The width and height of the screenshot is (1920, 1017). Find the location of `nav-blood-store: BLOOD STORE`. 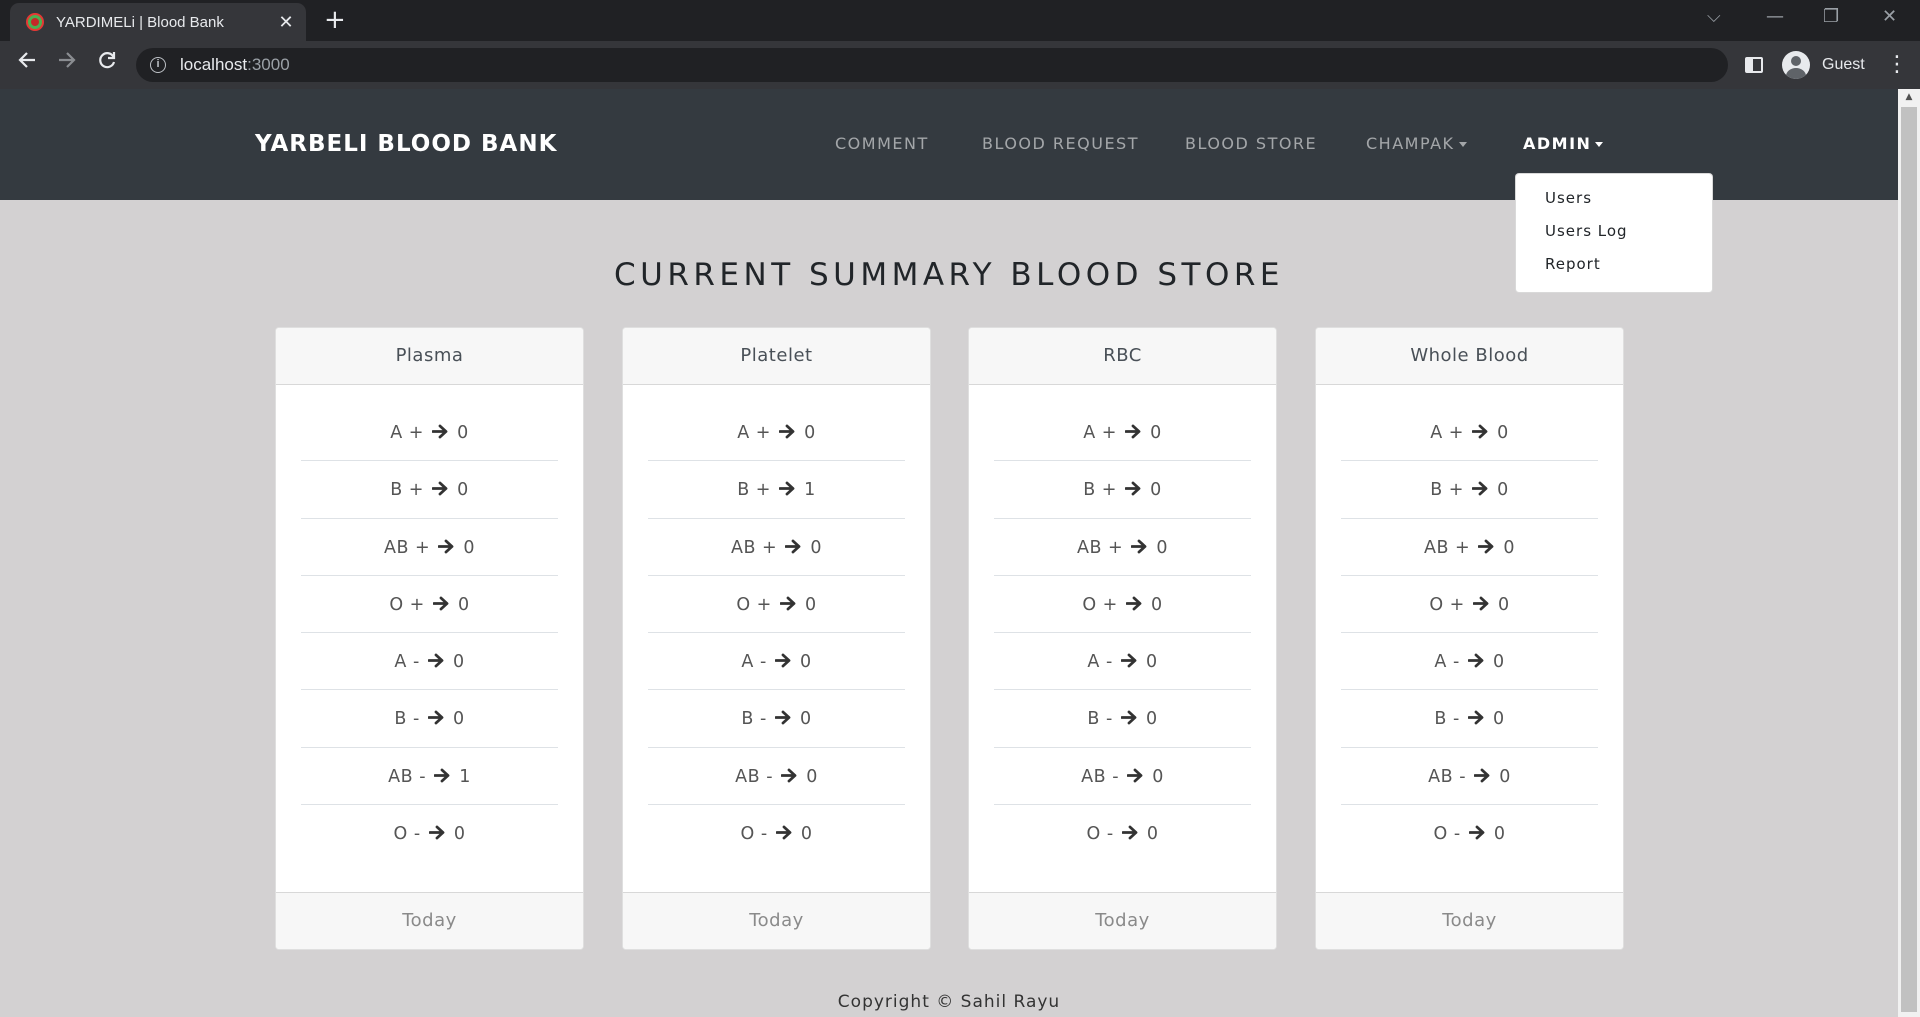

nav-blood-store: BLOOD STORE is located at coordinates (1251, 143).